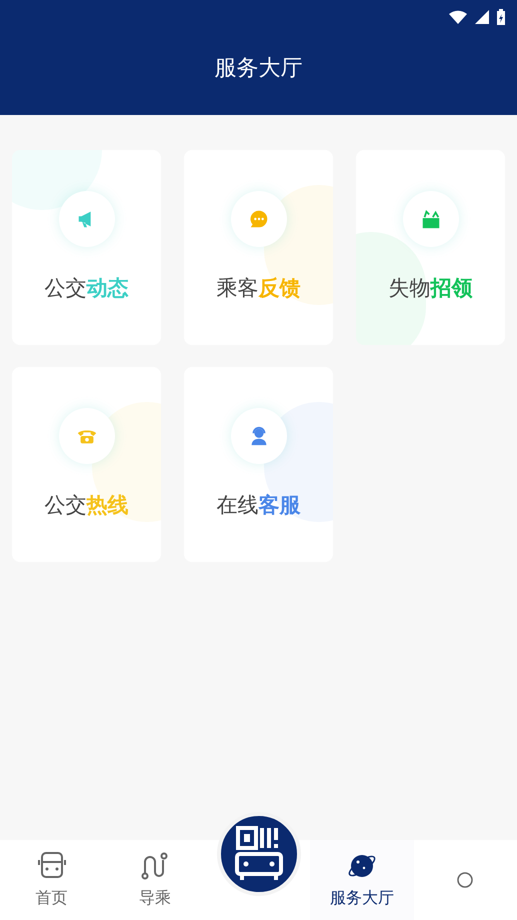  What do you see at coordinates (52, 880) in the screenshot?
I see `tab-item: 首页` at bounding box center [52, 880].